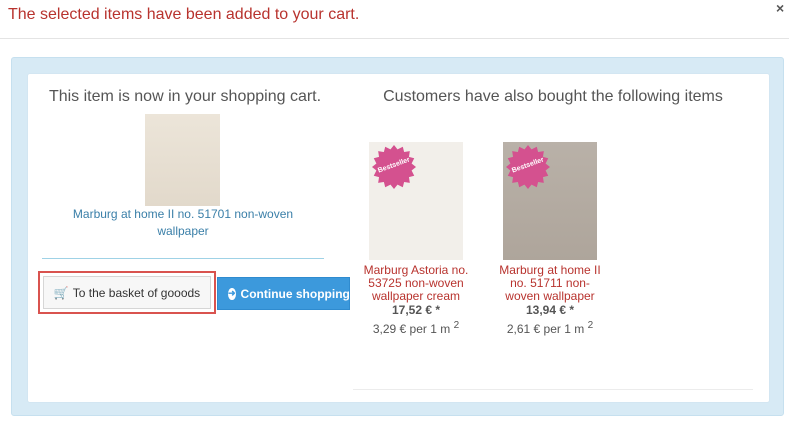 The width and height of the screenshot is (789, 423). I want to click on continue-shopping-button: ➜ Continue shopping, so click(283, 293).